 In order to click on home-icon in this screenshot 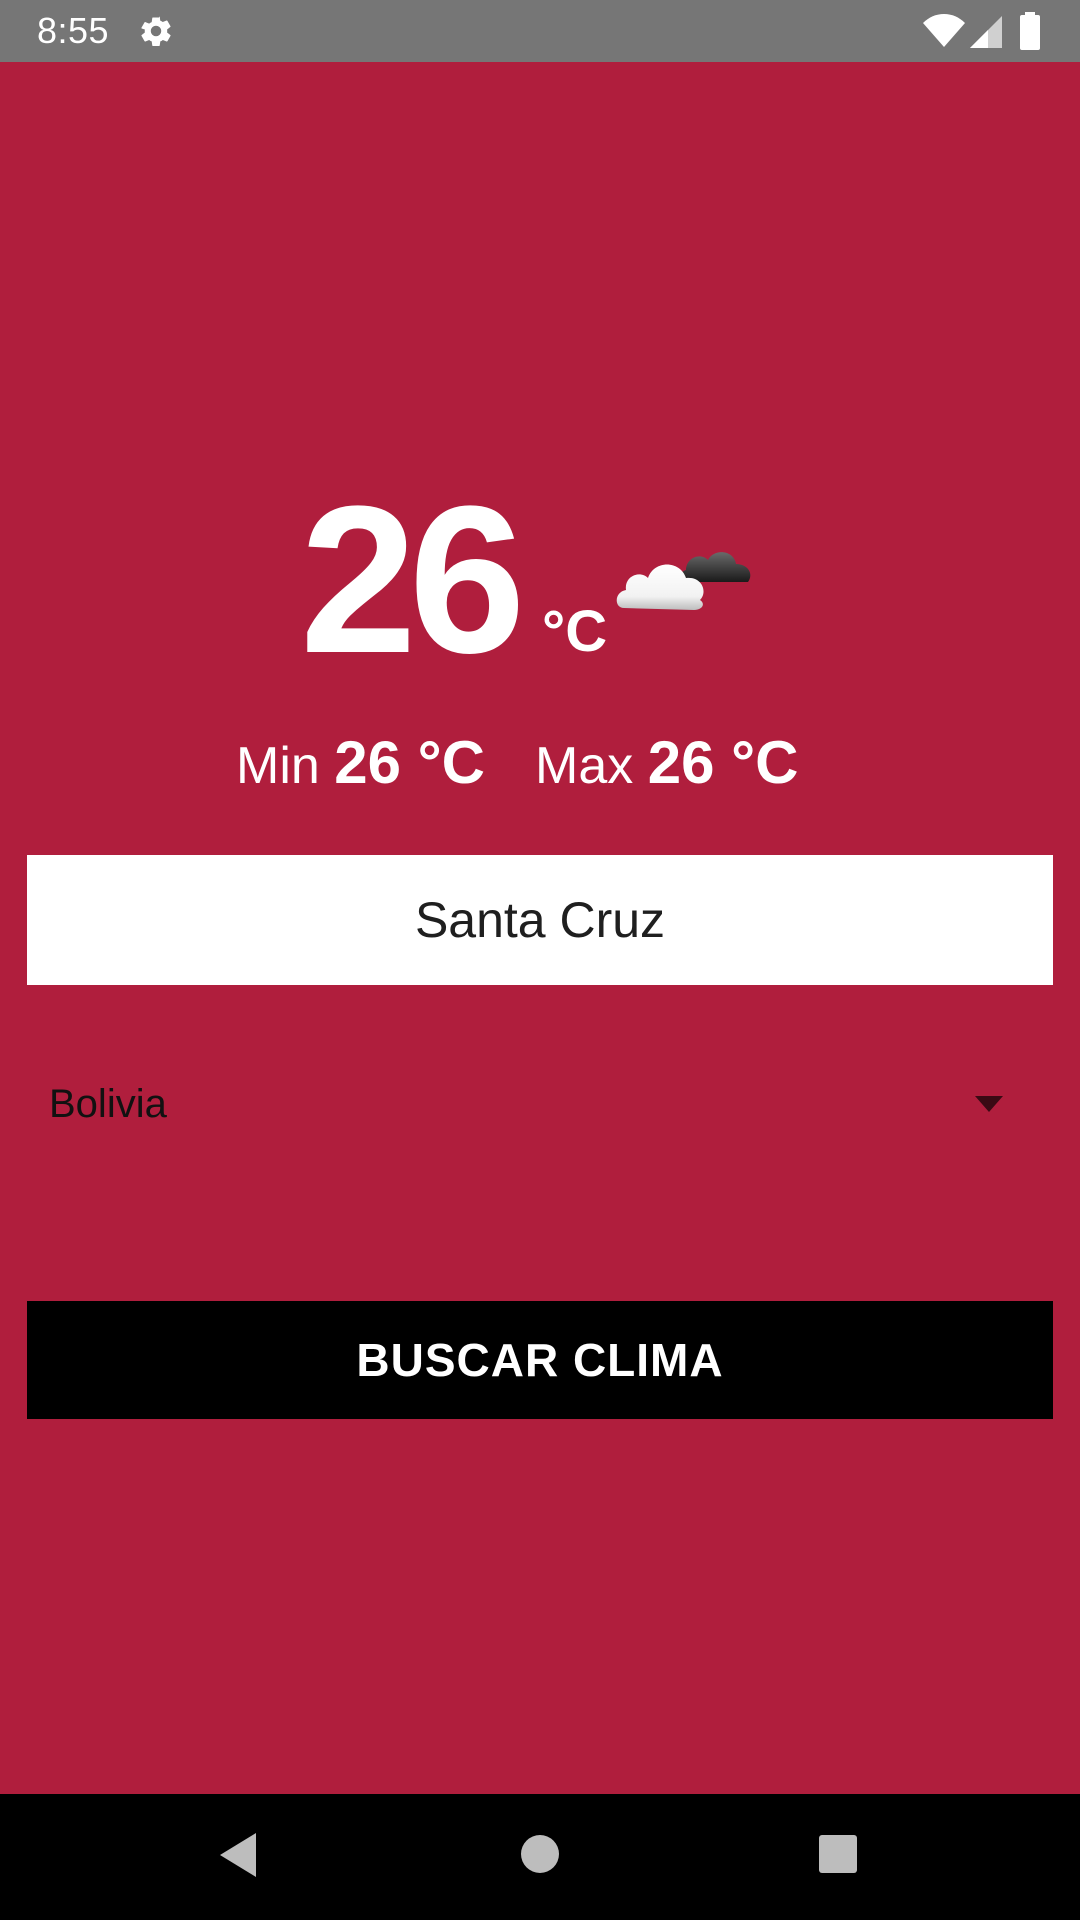, I will do `click(540, 1854)`.